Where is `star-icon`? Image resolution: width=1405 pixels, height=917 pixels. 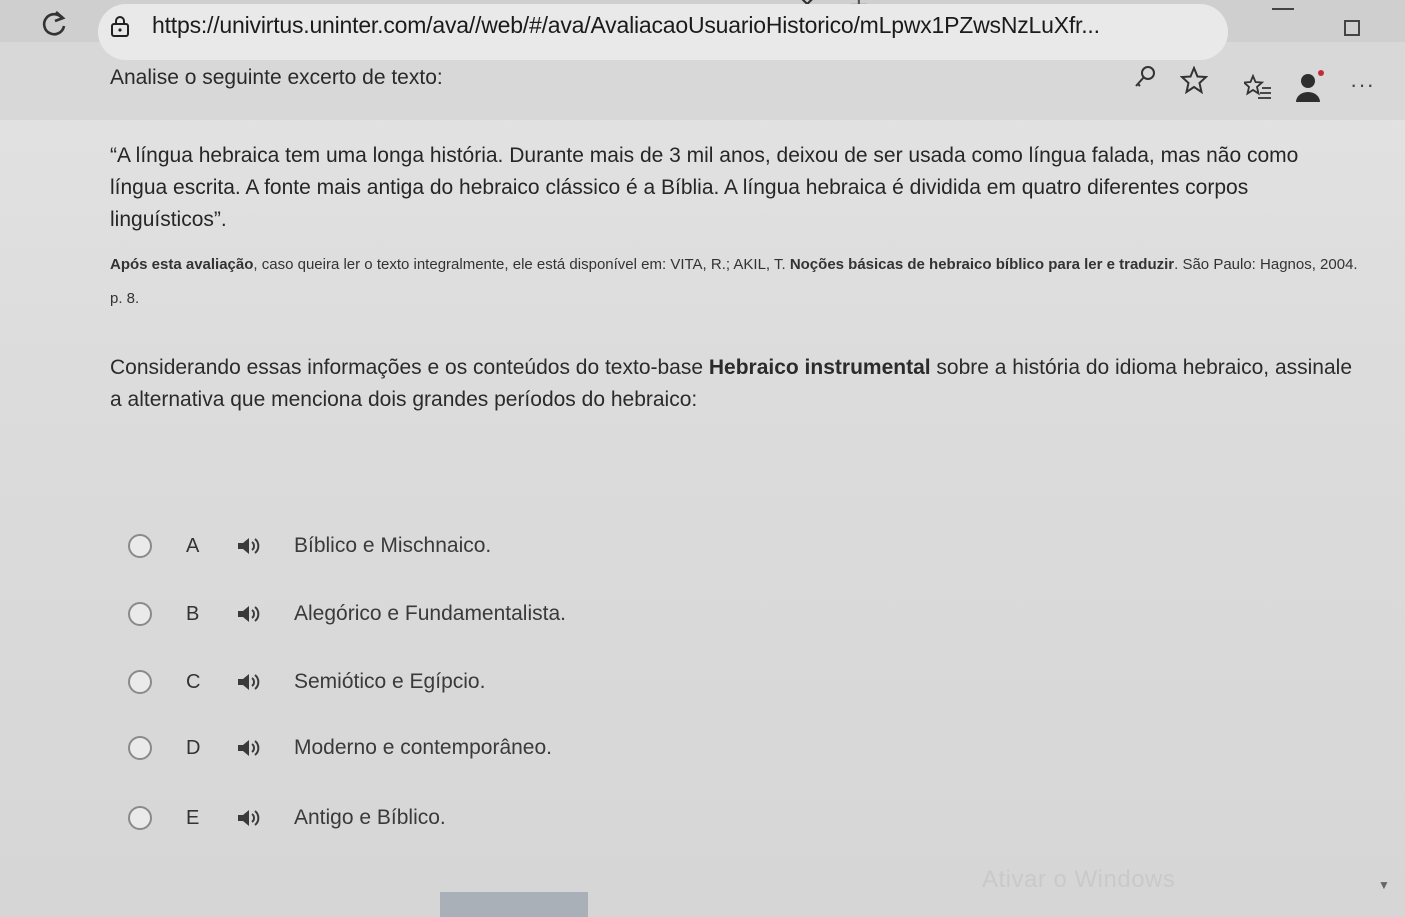 star-icon is located at coordinates (1194, 80).